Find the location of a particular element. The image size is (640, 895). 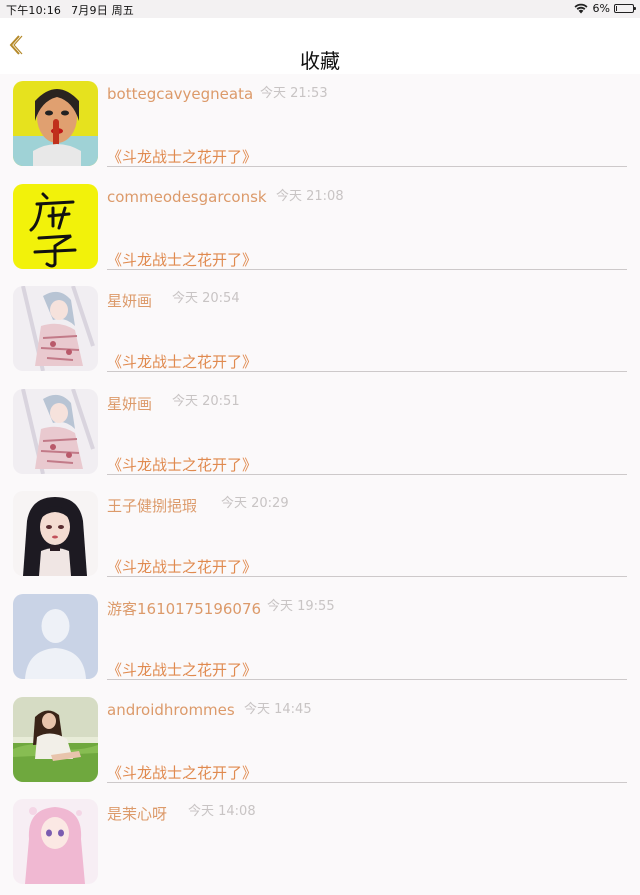

timestamp: 今天 21:53 is located at coordinates (294, 93).